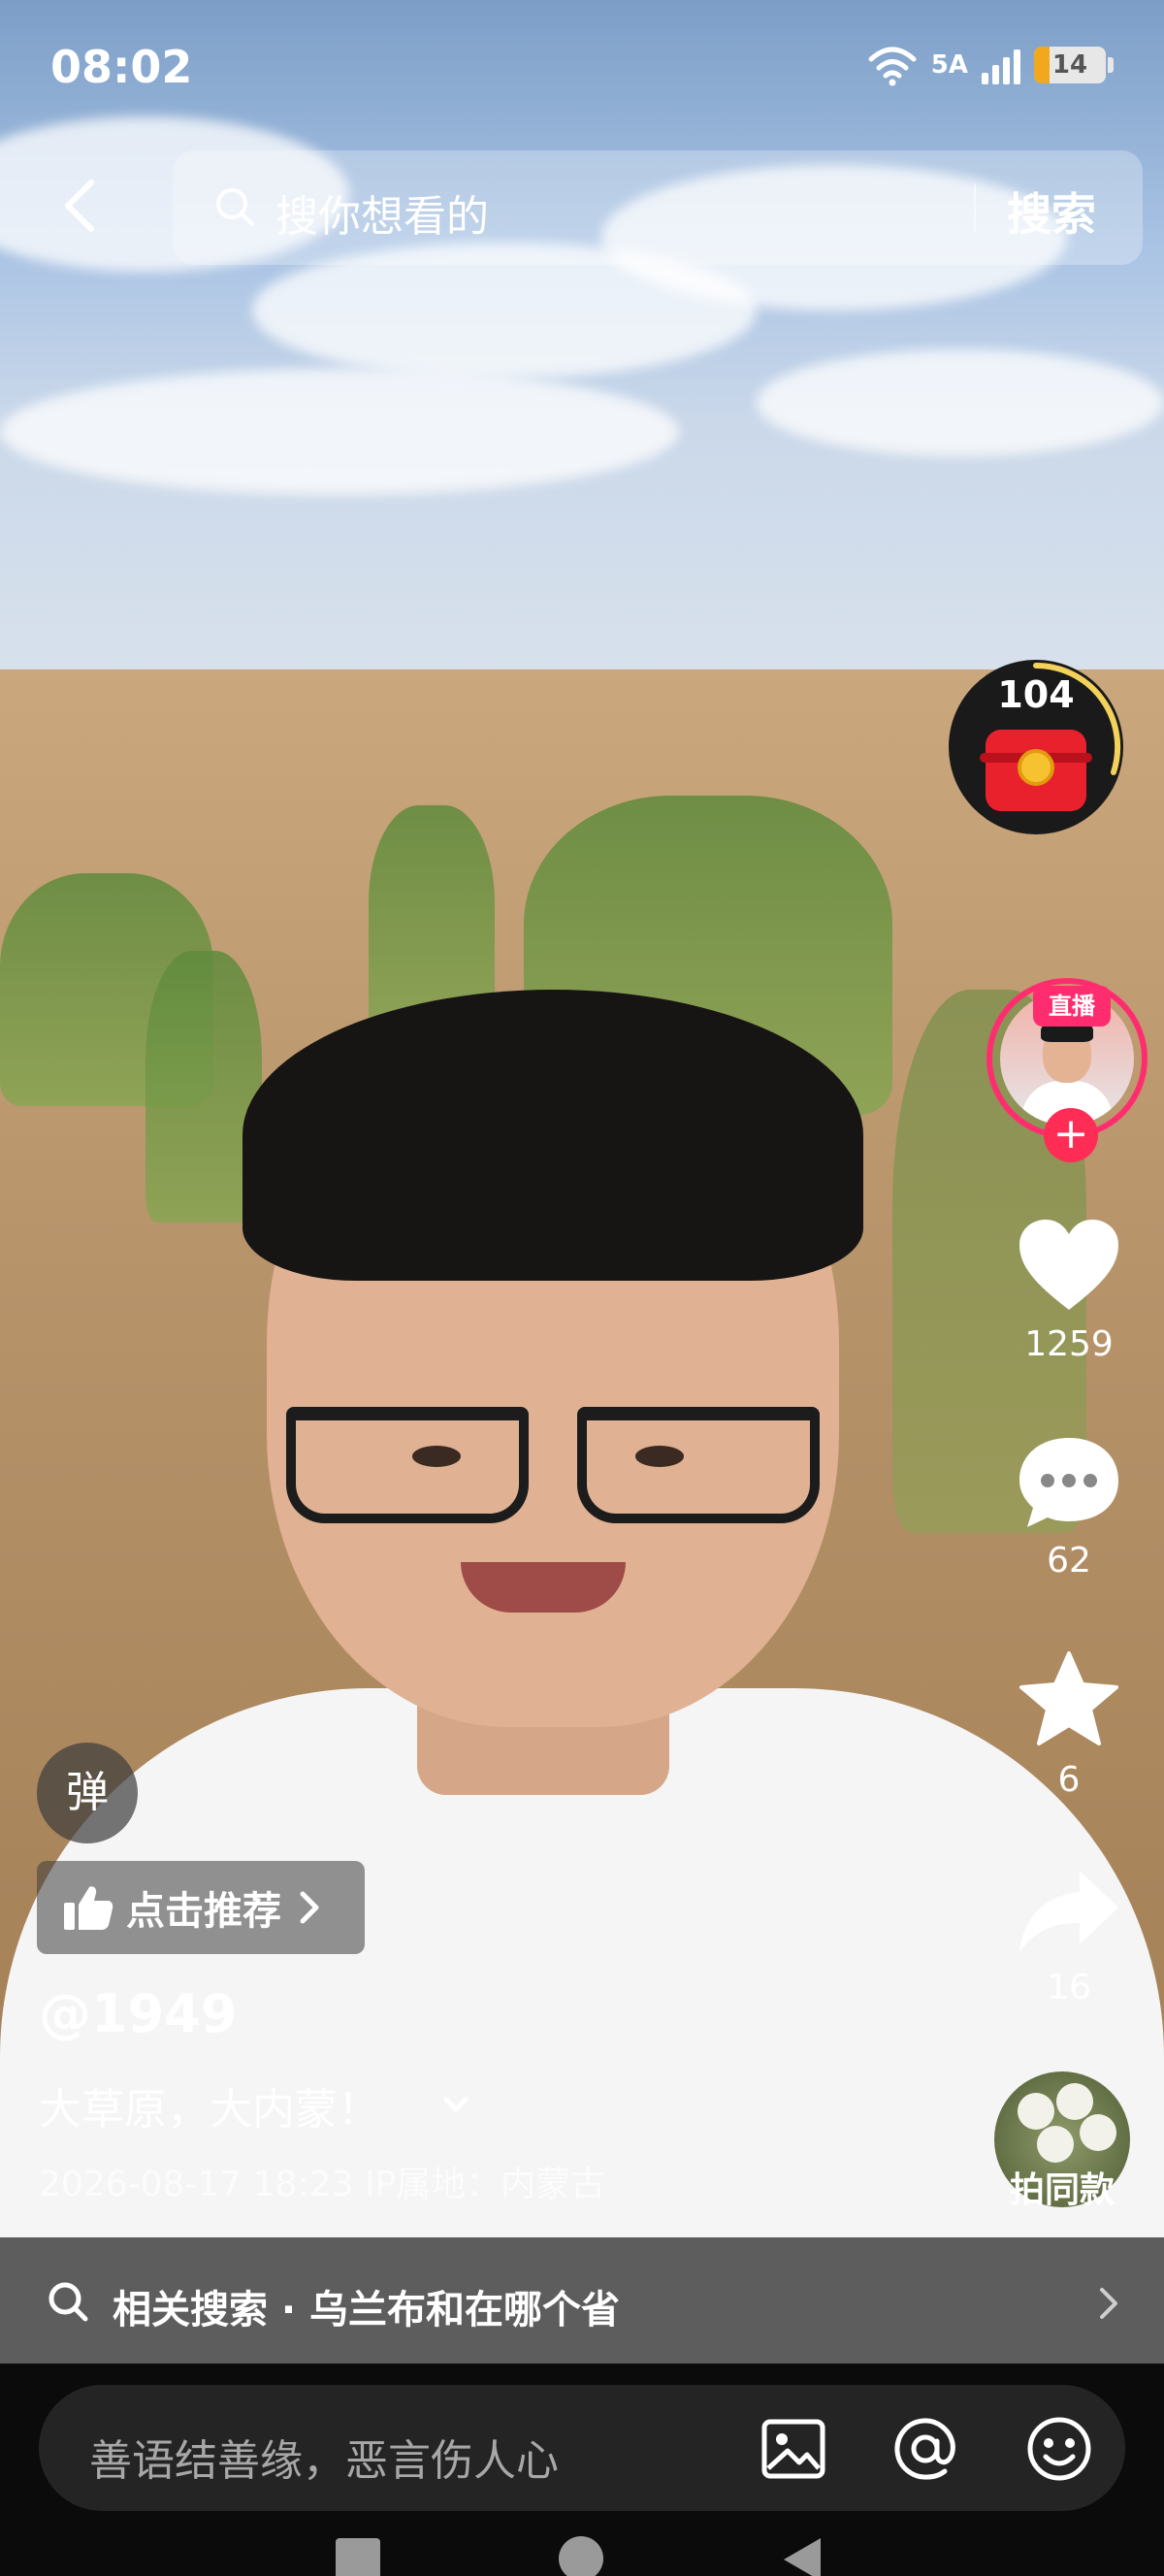  I want to click on status-icons: 5A 14, so click(990, 65).